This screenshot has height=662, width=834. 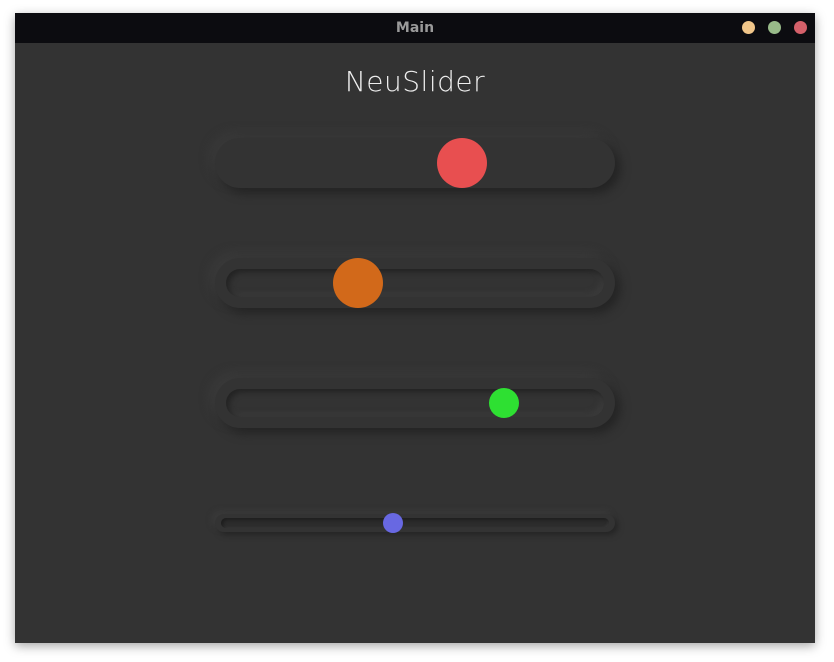 I want to click on window-title: Main, so click(x=415, y=28).